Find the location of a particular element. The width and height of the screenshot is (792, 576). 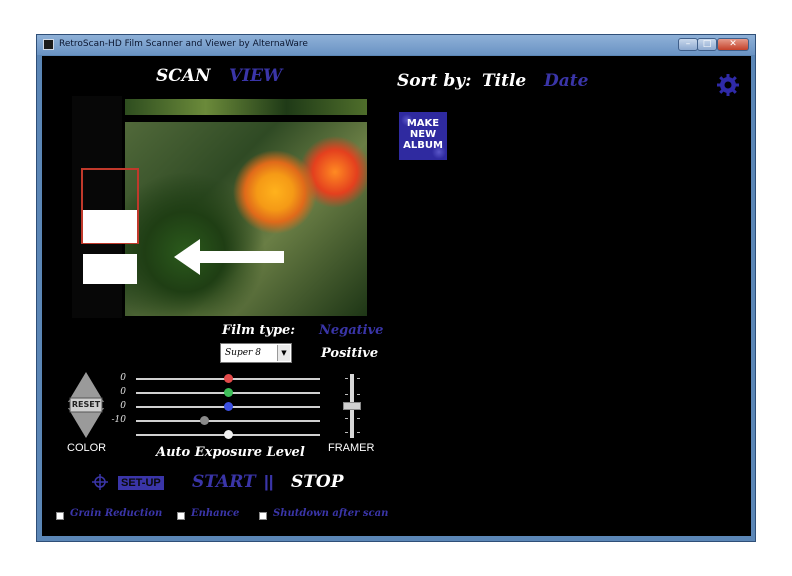

enhance-checkbox is located at coordinates (181, 516).